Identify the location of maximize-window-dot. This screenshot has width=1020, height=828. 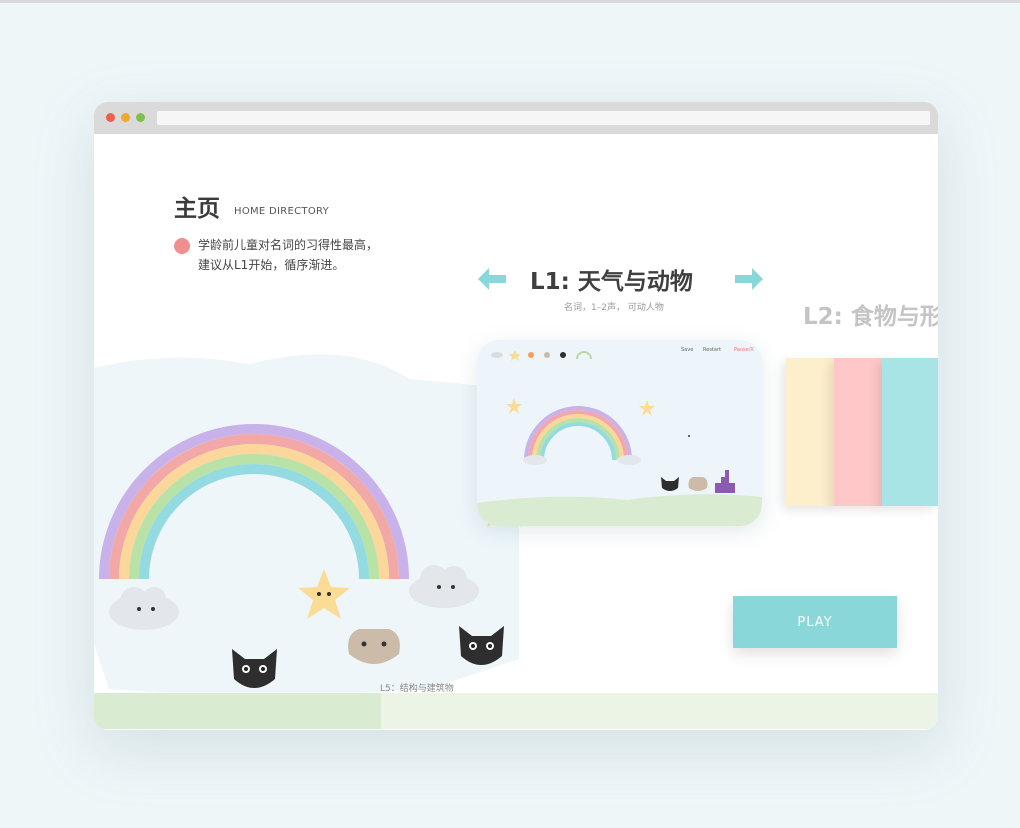
(140, 117).